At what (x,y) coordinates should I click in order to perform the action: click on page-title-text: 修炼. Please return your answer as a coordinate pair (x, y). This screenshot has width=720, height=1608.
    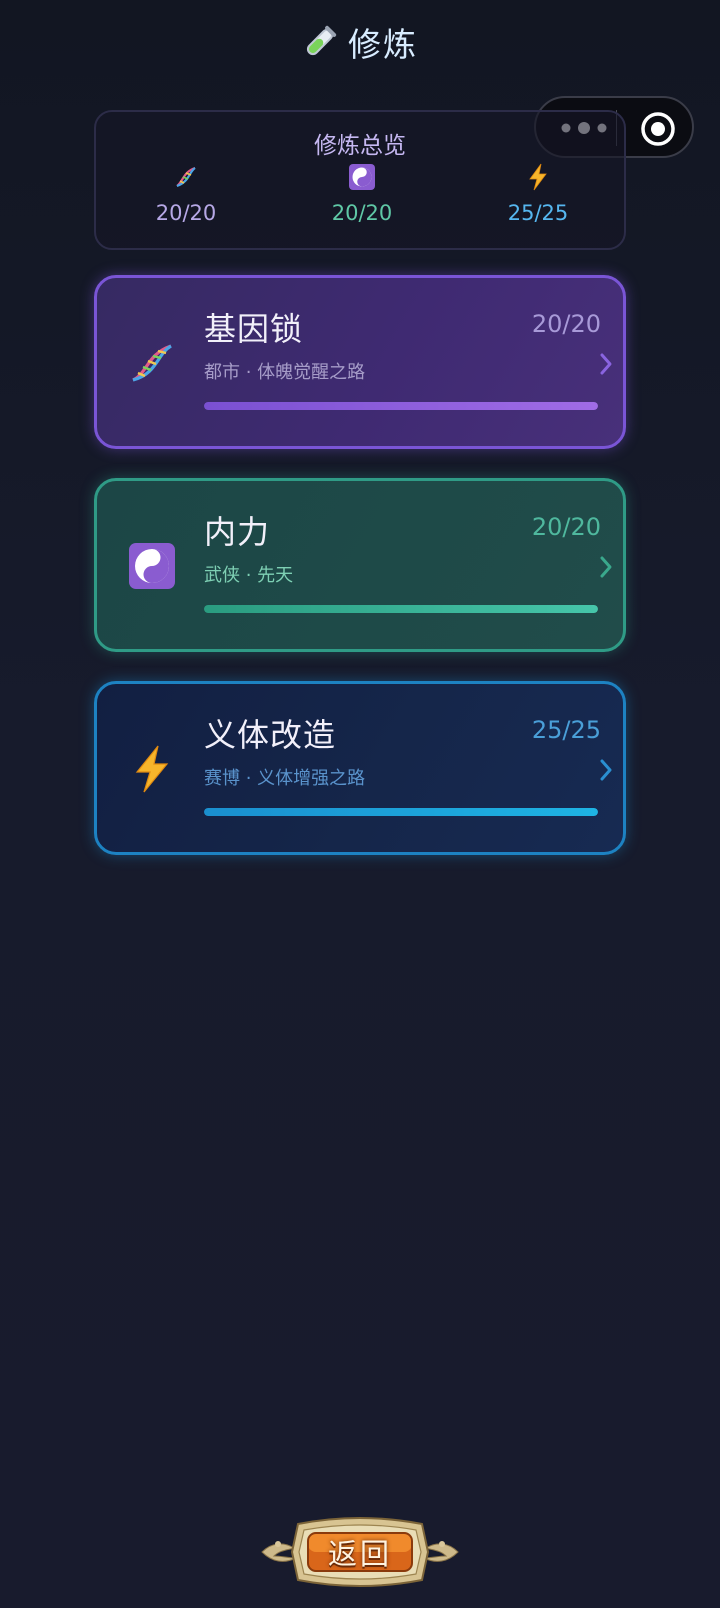
    Looking at the image, I should click on (383, 44).